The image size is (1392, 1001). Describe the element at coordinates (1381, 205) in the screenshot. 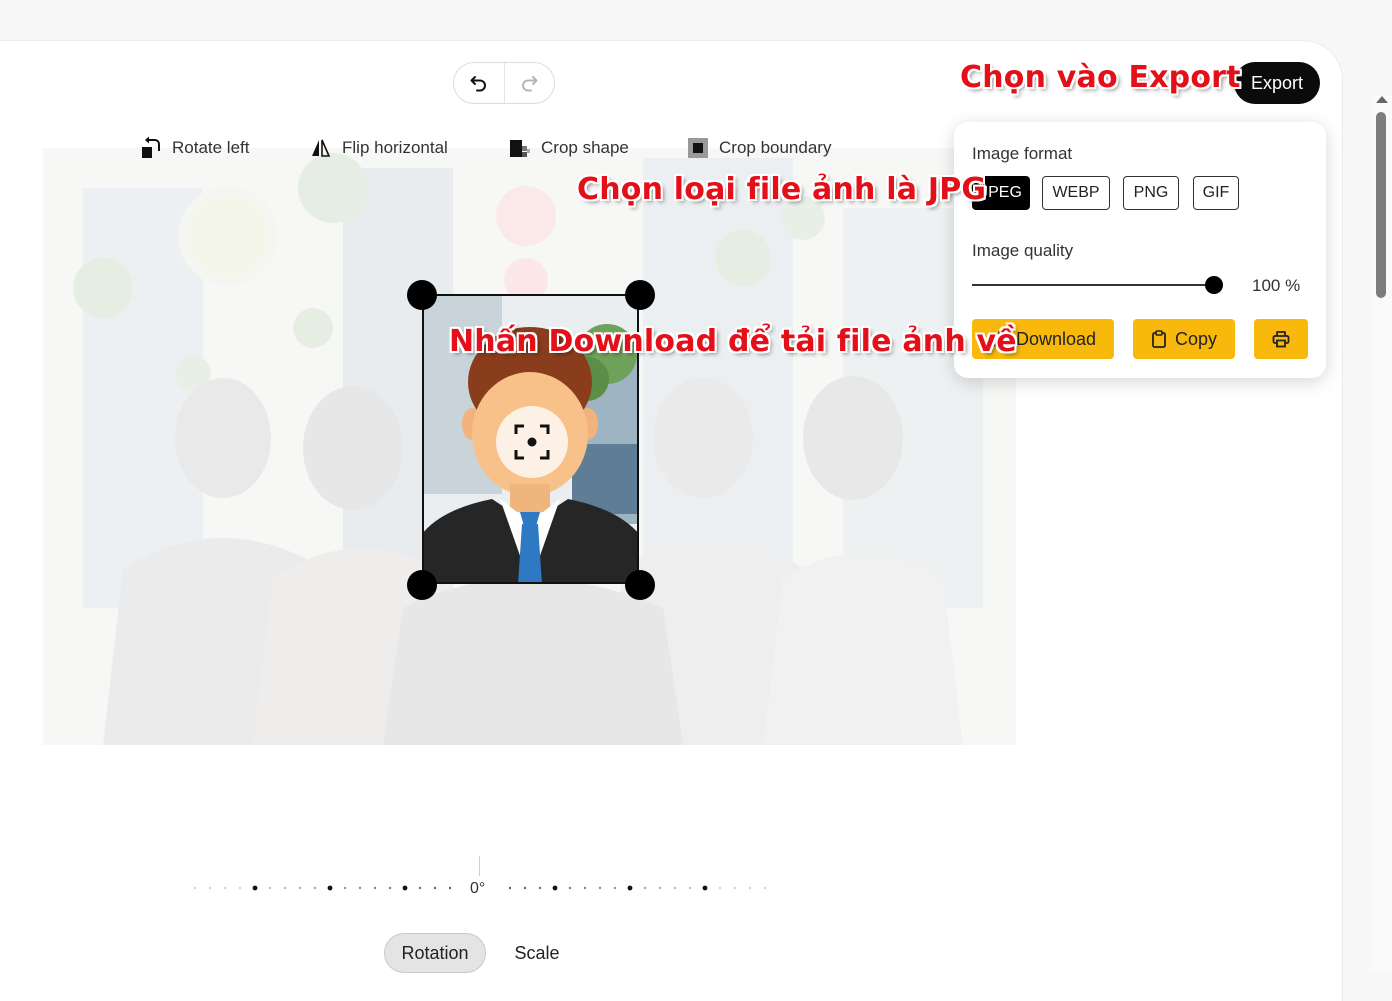

I see `scrollbar-thumb` at that location.